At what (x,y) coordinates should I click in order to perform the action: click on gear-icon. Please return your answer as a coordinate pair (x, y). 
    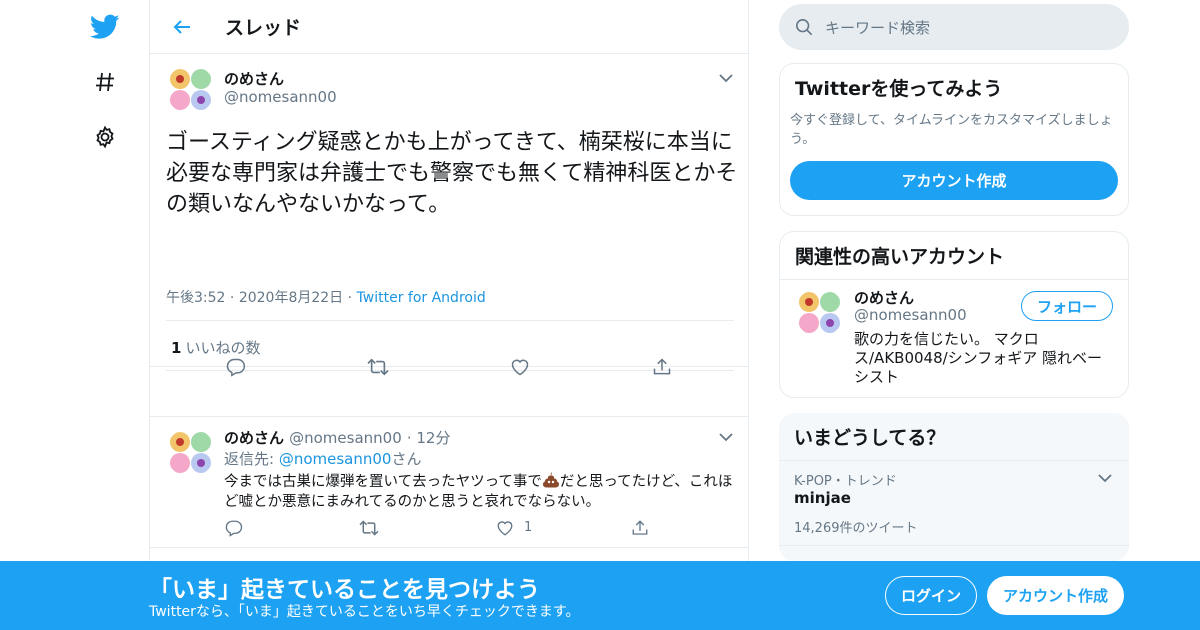
    Looking at the image, I should click on (105, 137).